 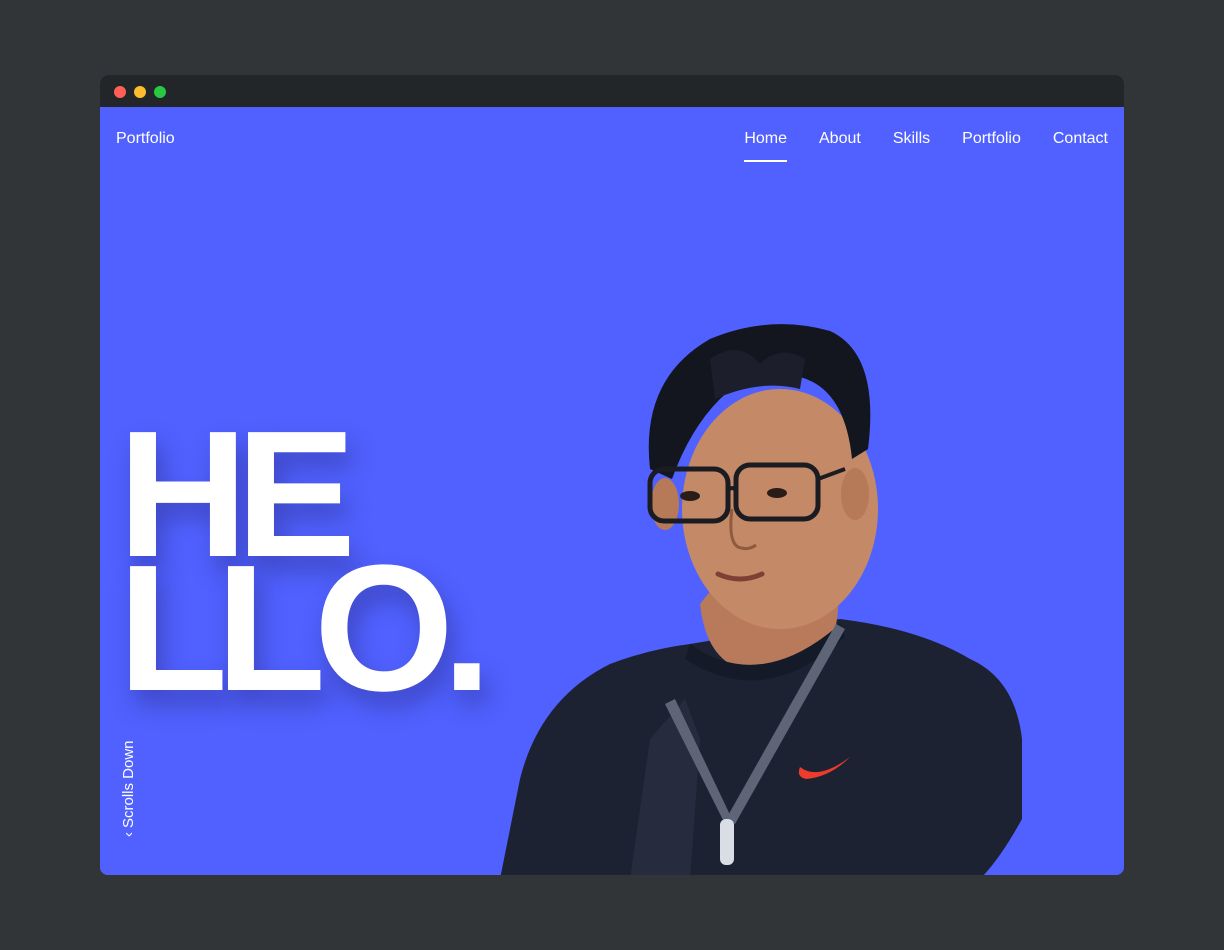 What do you see at coordinates (612, 91) in the screenshot?
I see `window-titlebar` at bounding box center [612, 91].